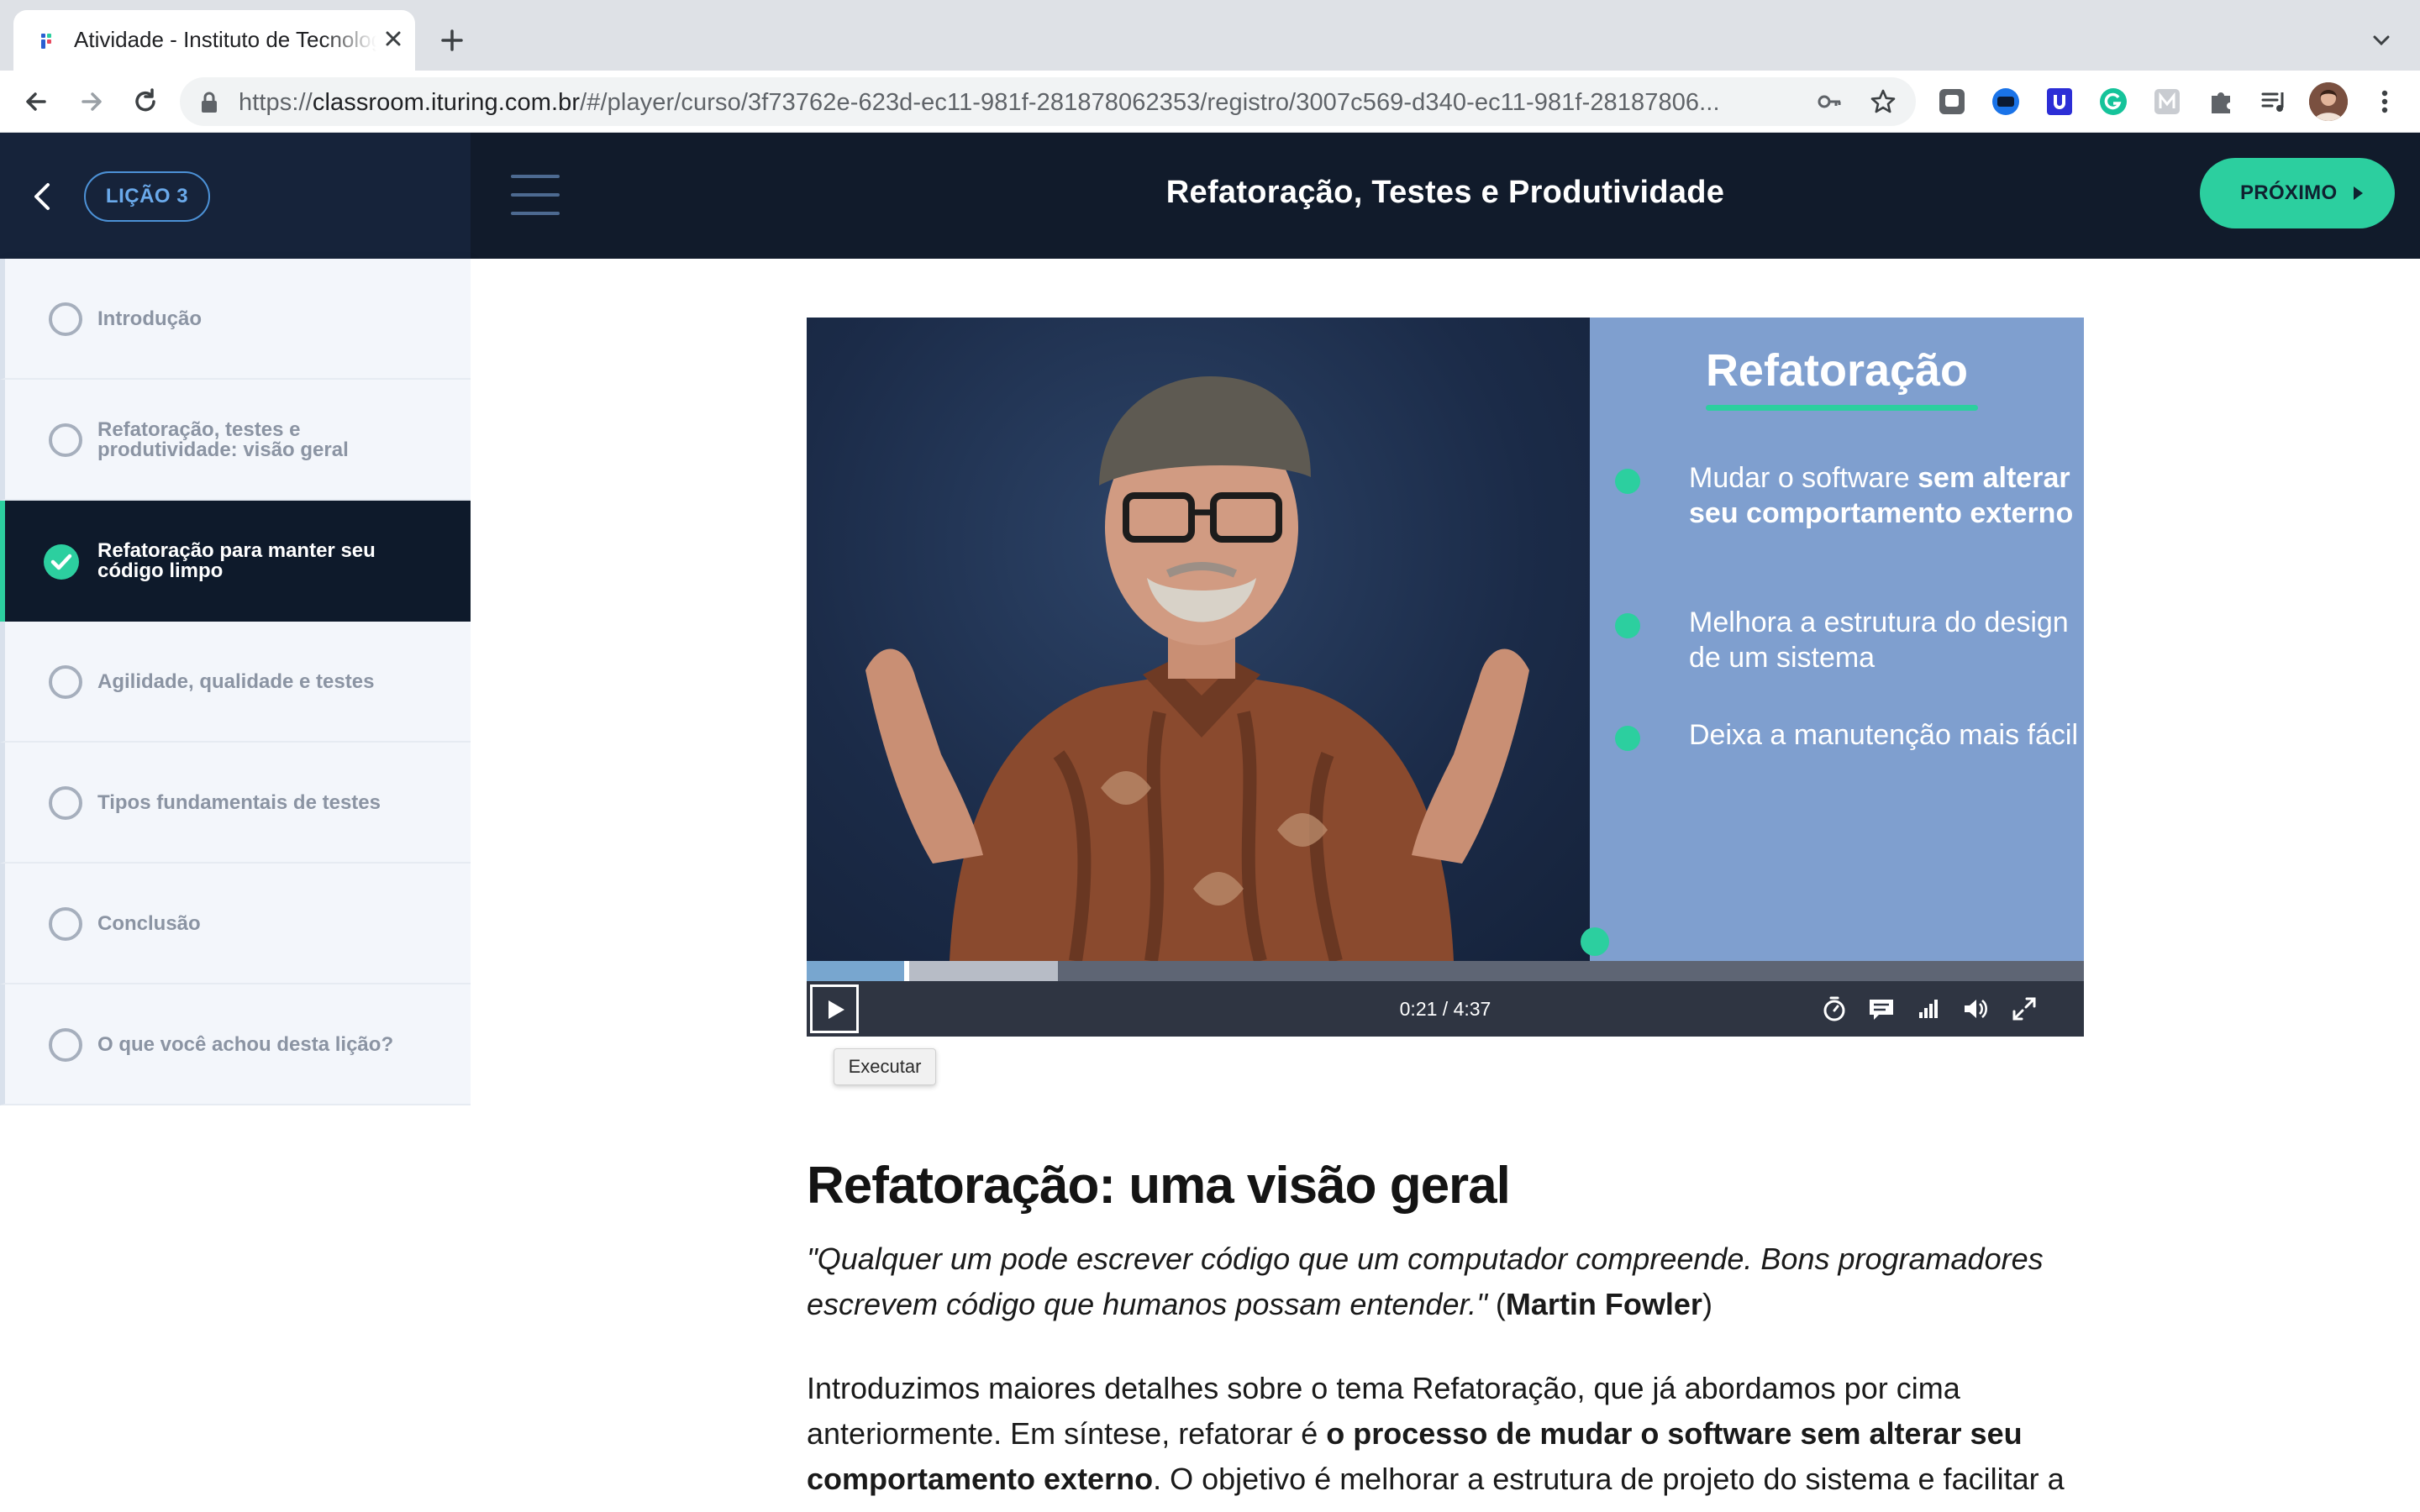 The width and height of the screenshot is (2420, 1512). Describe the element at coordinates (1837, 370) in the screenshot. I see `slide-title: Refatoração` at that location.